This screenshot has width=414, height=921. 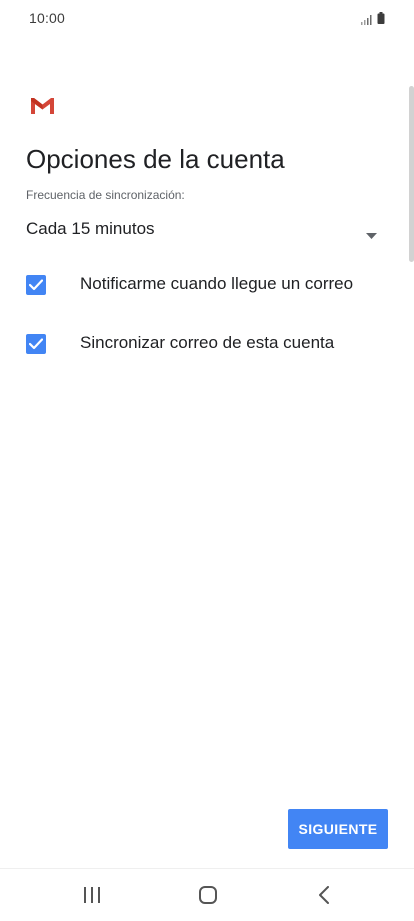 What do you see at coordinates (105, 195) in the screenshot?
I see `sync-frequency-label: Frecuencia de sincronización:` at bounding box center [105, 195].